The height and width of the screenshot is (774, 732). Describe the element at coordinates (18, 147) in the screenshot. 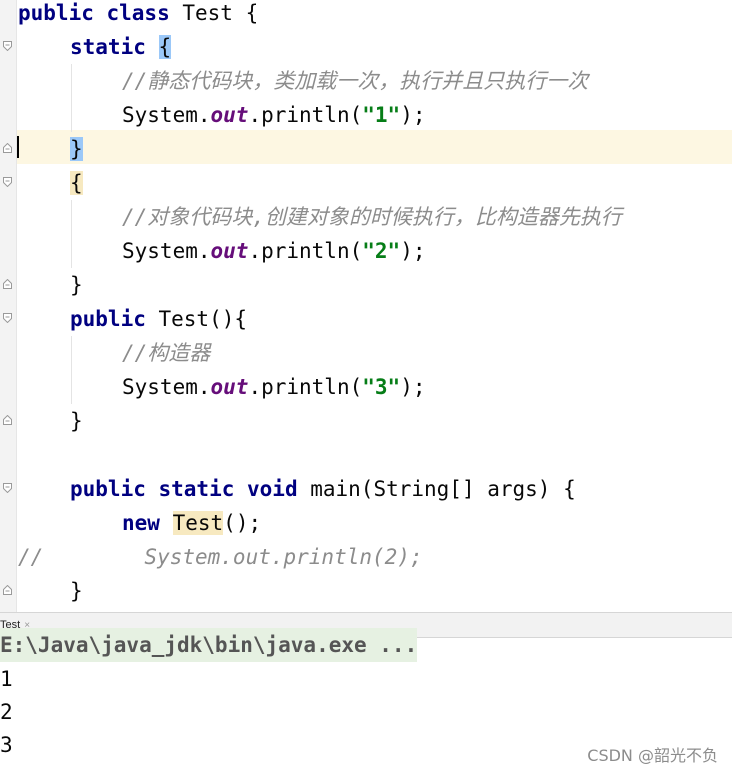

I see `text-caret` at that location.